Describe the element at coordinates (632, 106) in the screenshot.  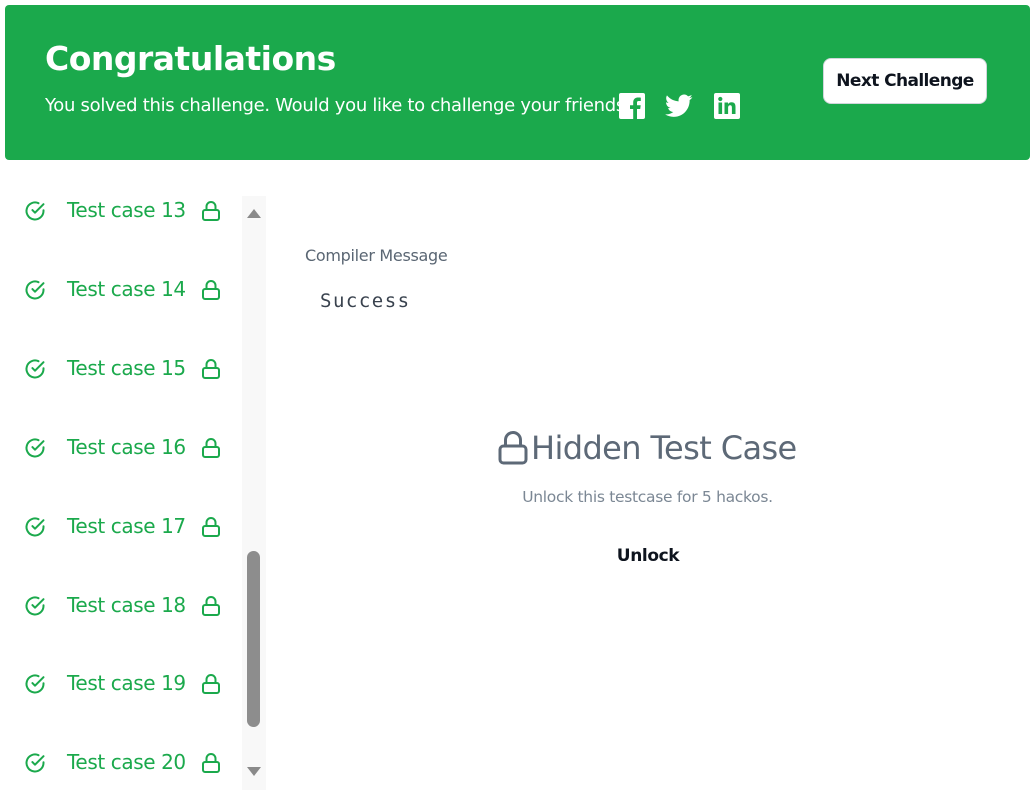
I see `facebook-icon` at that location.